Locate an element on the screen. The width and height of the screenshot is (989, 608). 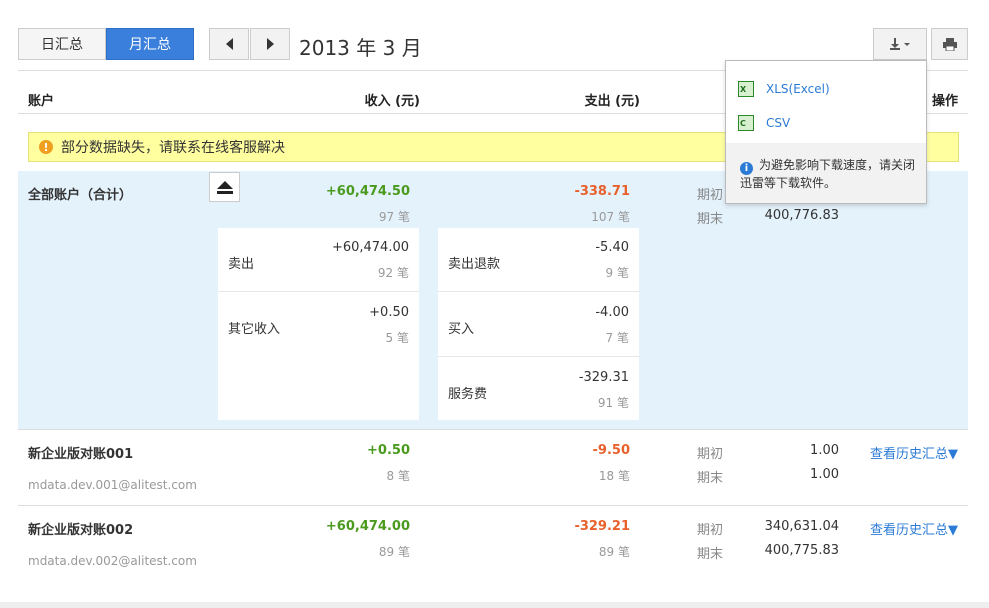
download-button is located at coordinates (900, 44).